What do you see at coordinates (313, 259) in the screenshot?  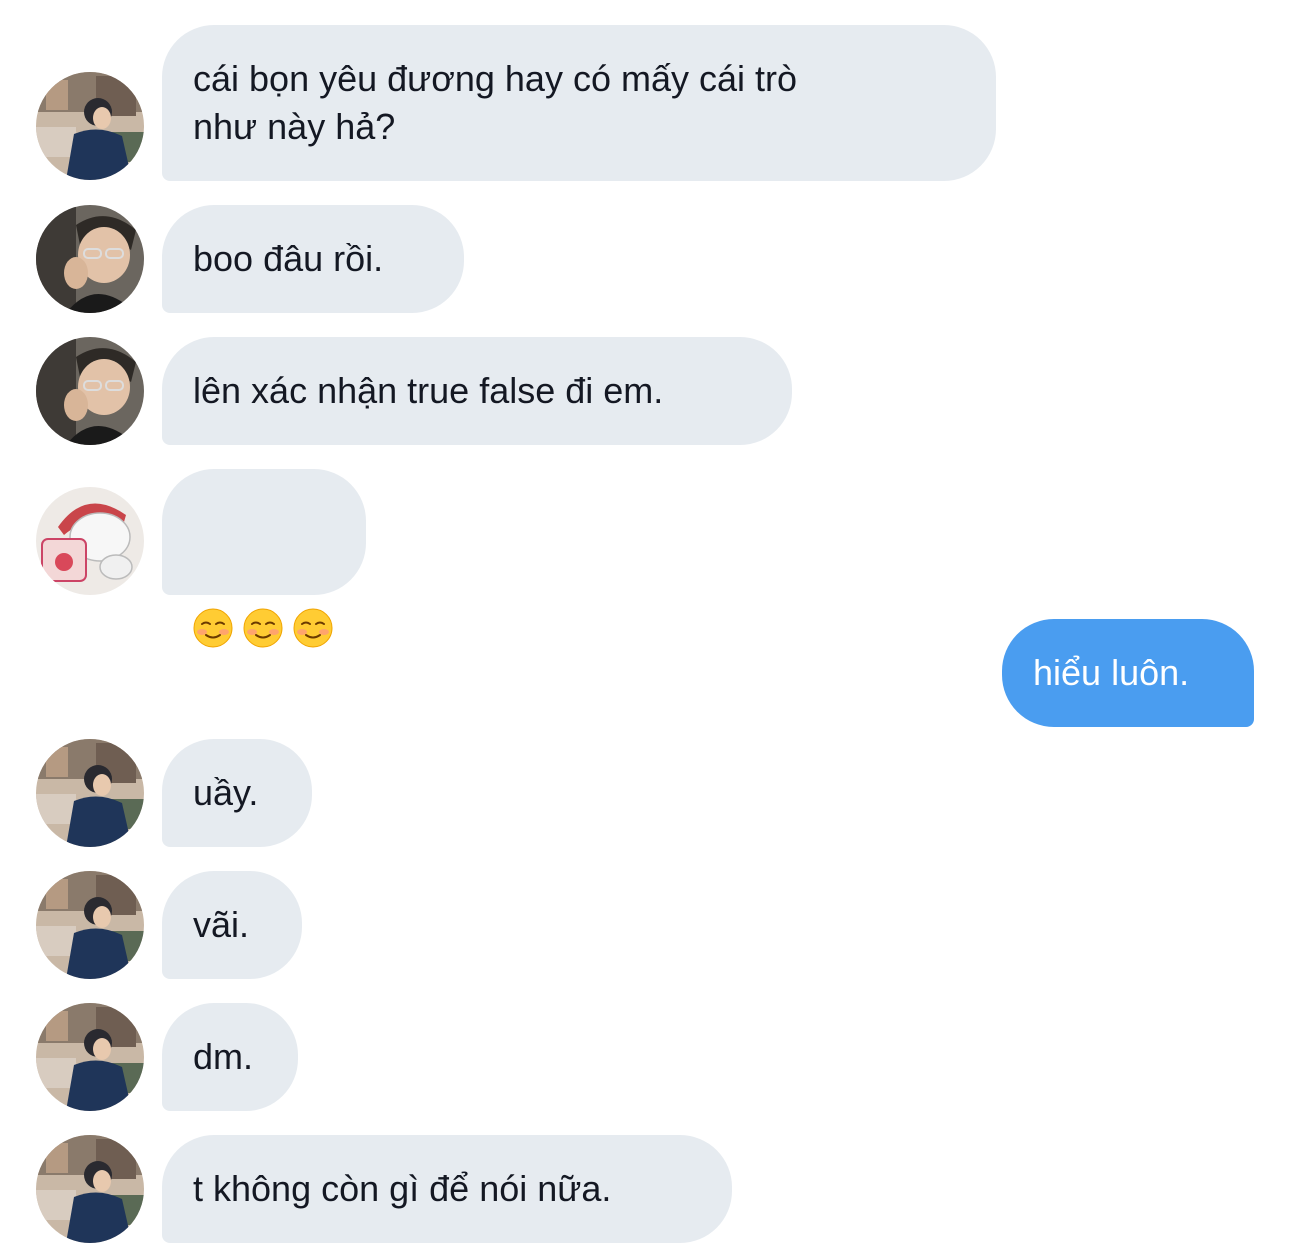 I see `incoming-message-bubble: boo đâu rồi.` at bounding box center [313, 259].